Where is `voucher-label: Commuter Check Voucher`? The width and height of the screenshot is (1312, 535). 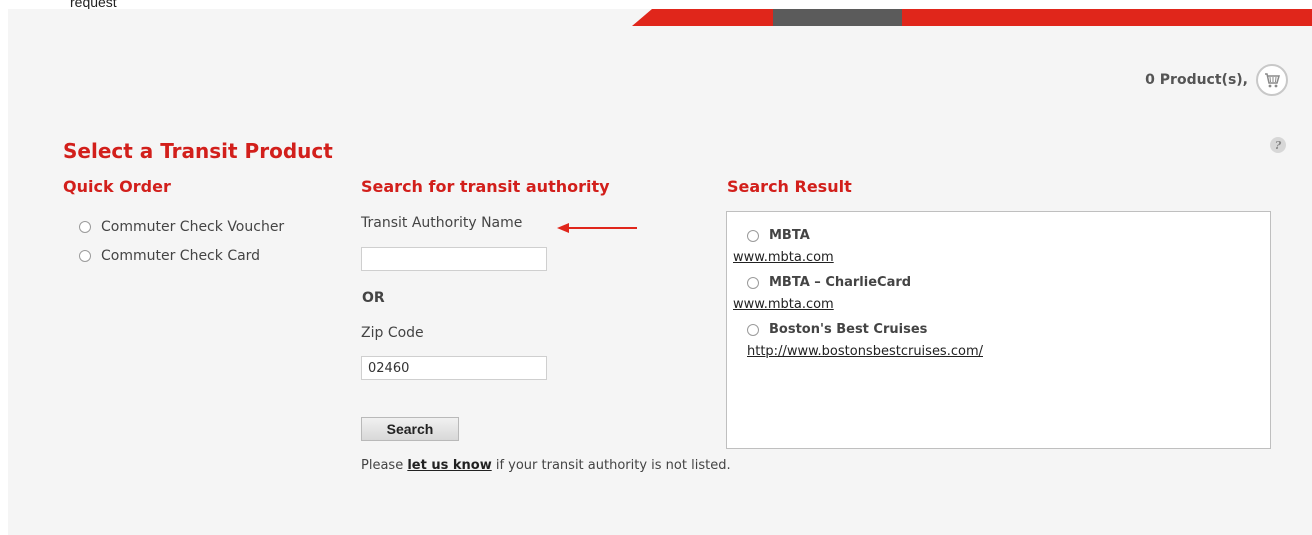 voucher-label: Commuter Check Voucher is located at coordinates (193, 227).